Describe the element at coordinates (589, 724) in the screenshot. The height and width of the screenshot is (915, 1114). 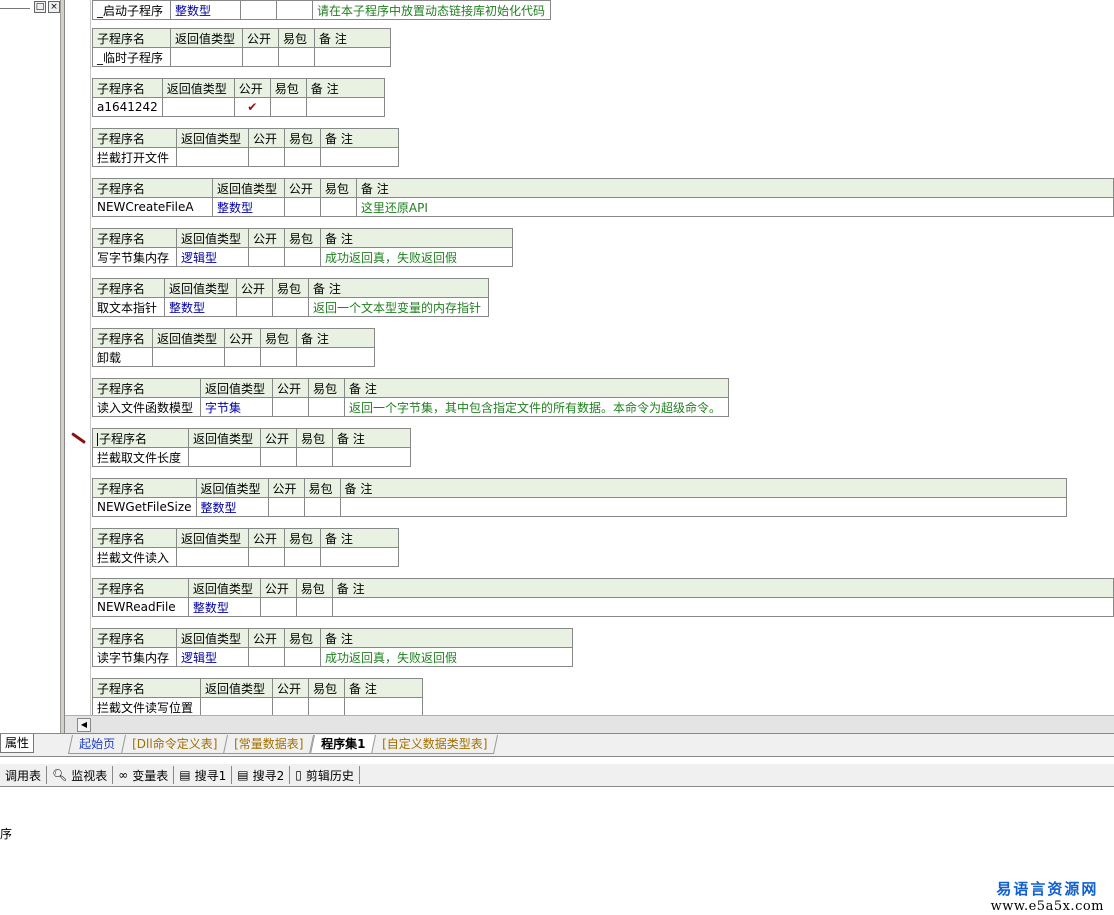
I see `horizontal-scrollbar: ◀` at that location.